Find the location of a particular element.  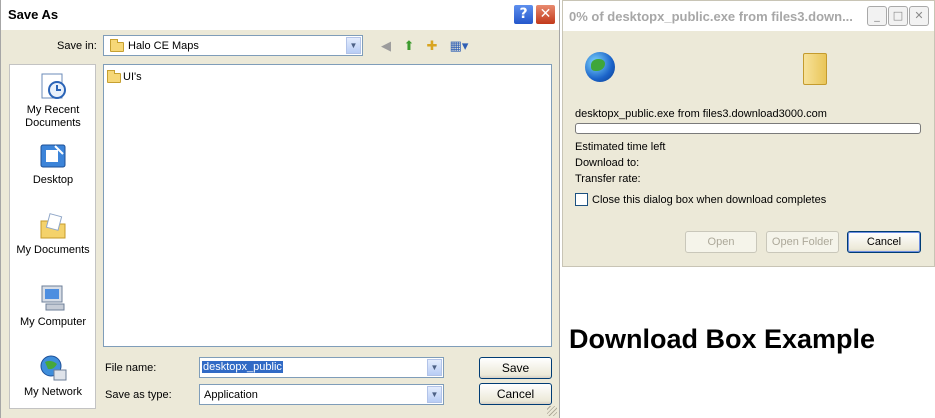

file-name: UI's is located at coordinates (132, 77).